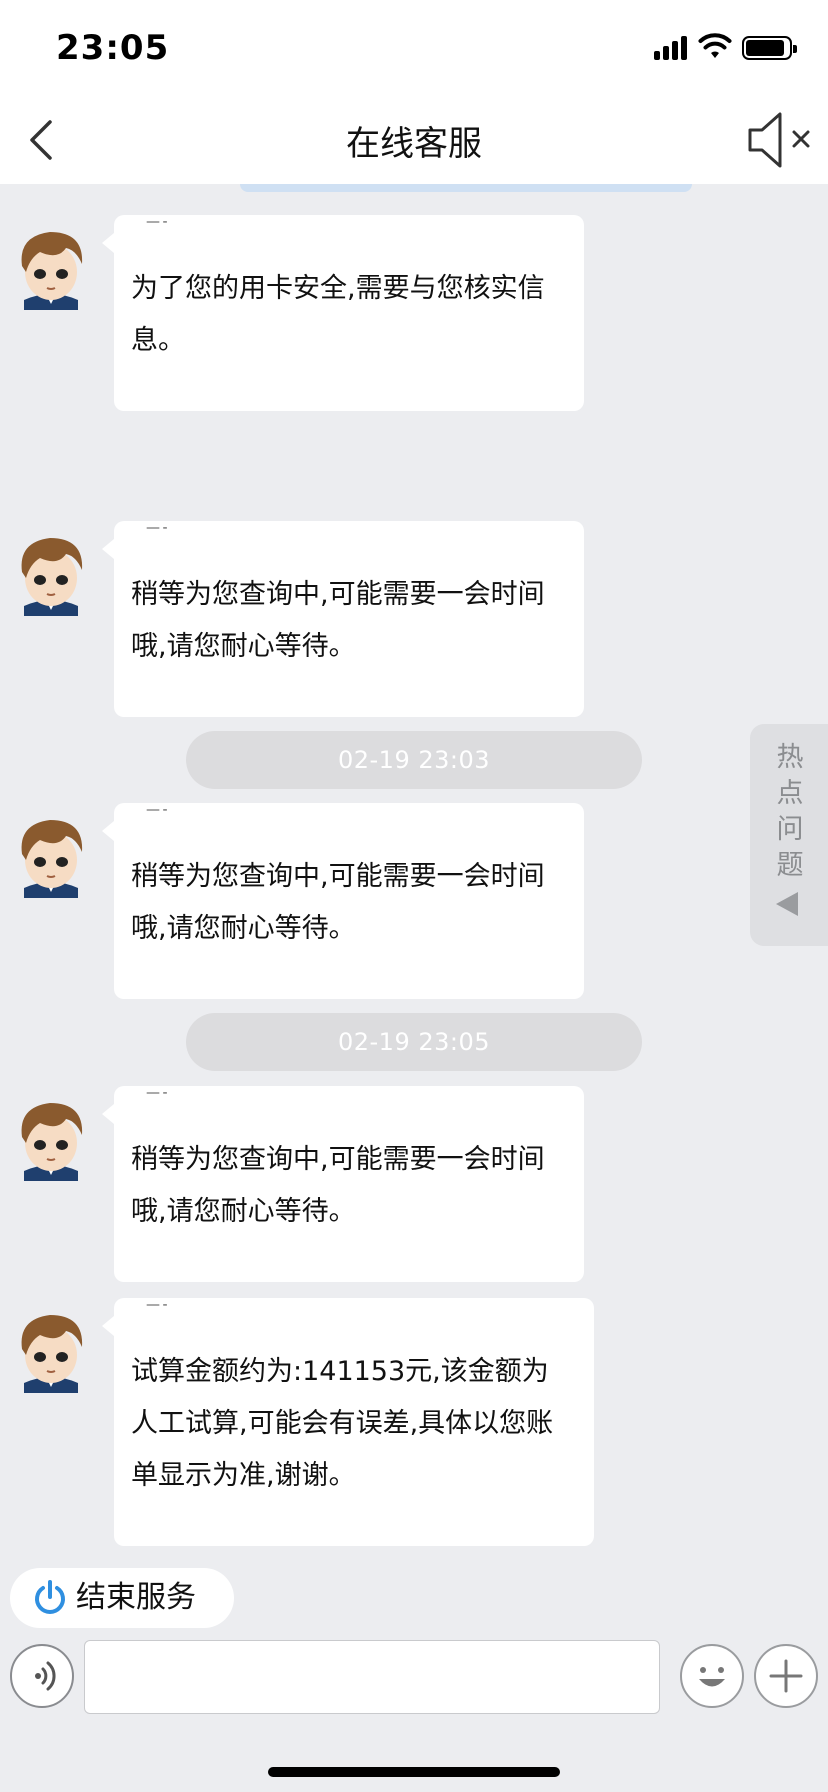 Image resolution: width=828 pixels, height=1792 pixels. I want to click on message-input, so click(372, 1677).